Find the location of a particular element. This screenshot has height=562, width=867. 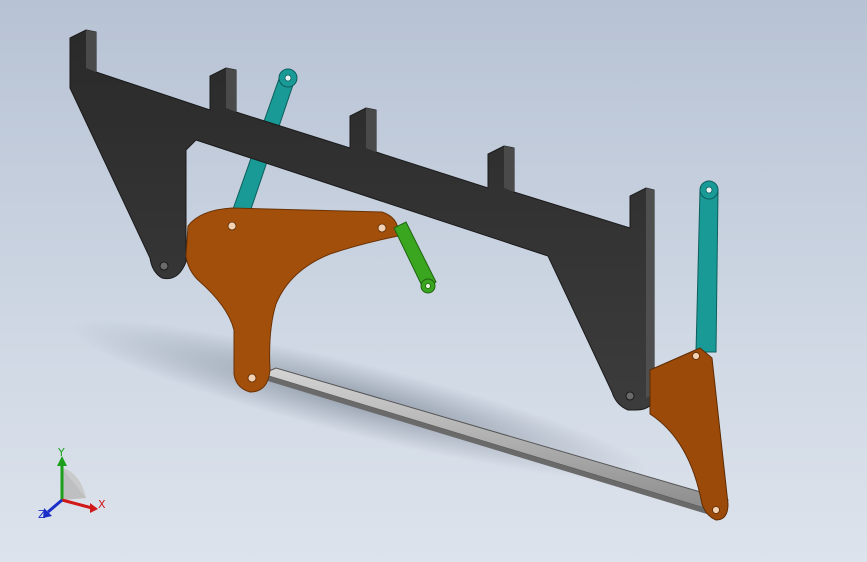

coordinate-triad: Y X Z is located at coordinates (72, 483).